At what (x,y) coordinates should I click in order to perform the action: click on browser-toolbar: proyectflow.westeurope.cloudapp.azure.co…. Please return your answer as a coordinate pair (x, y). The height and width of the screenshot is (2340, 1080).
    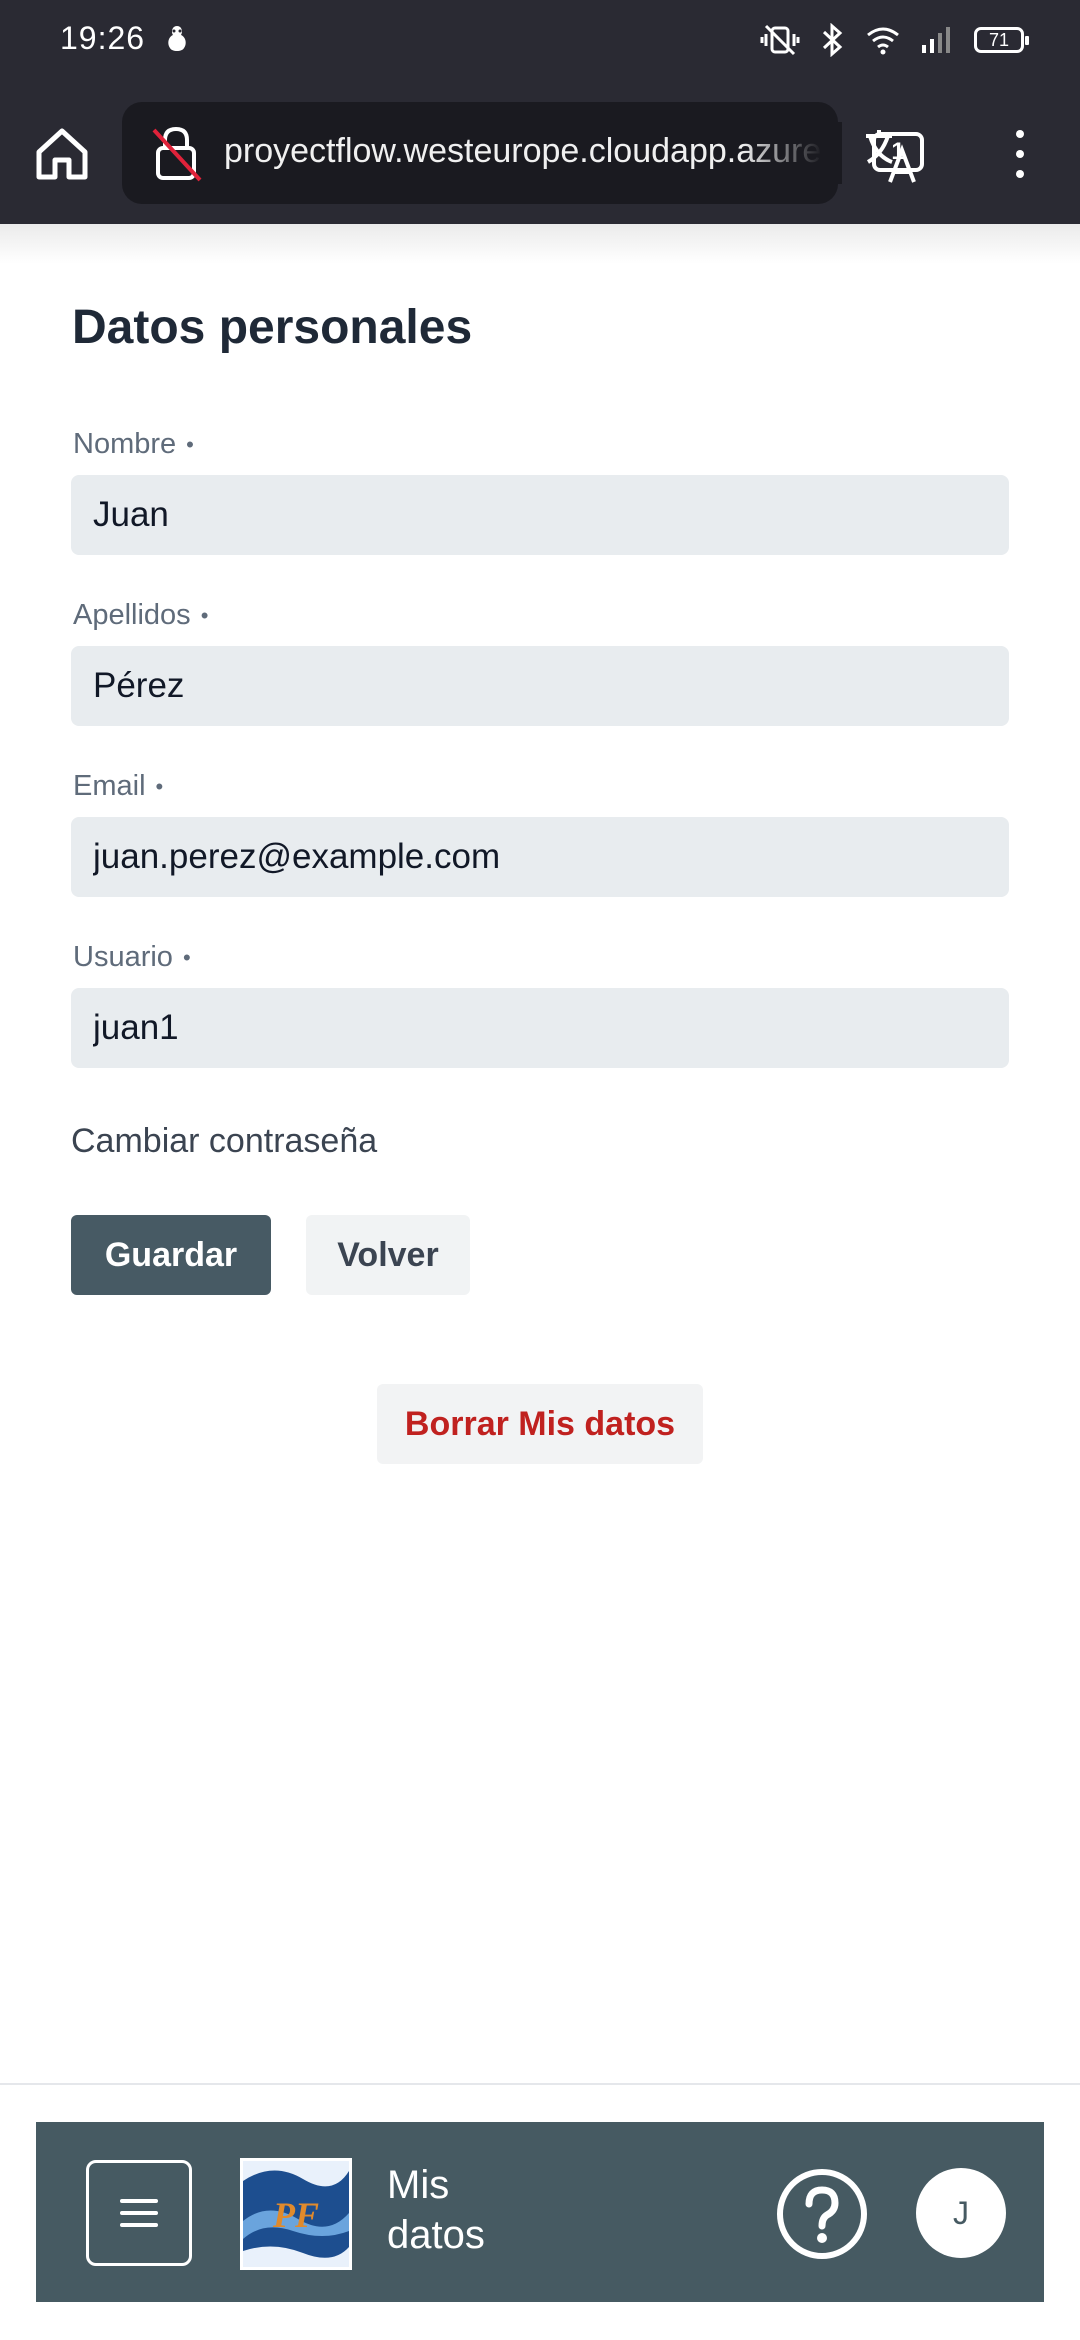
    Looking at the image, I should click on (540, 152).